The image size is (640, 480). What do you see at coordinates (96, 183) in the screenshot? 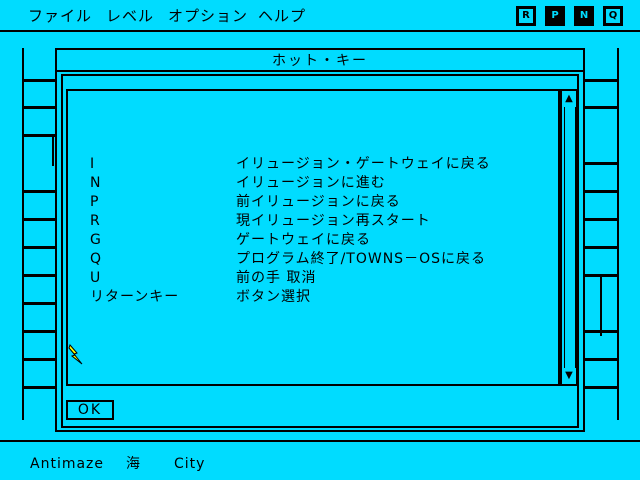
I see `hotkey-key: N` at bounding box center [96, 183].